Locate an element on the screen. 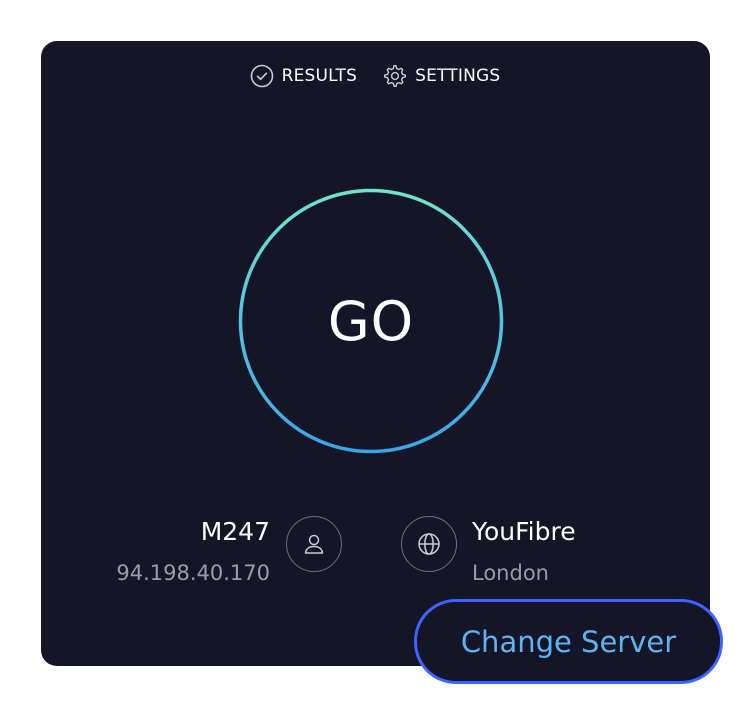 This screenshot has height=707, width=750. gear-icon is located at coordinates (395, 76).